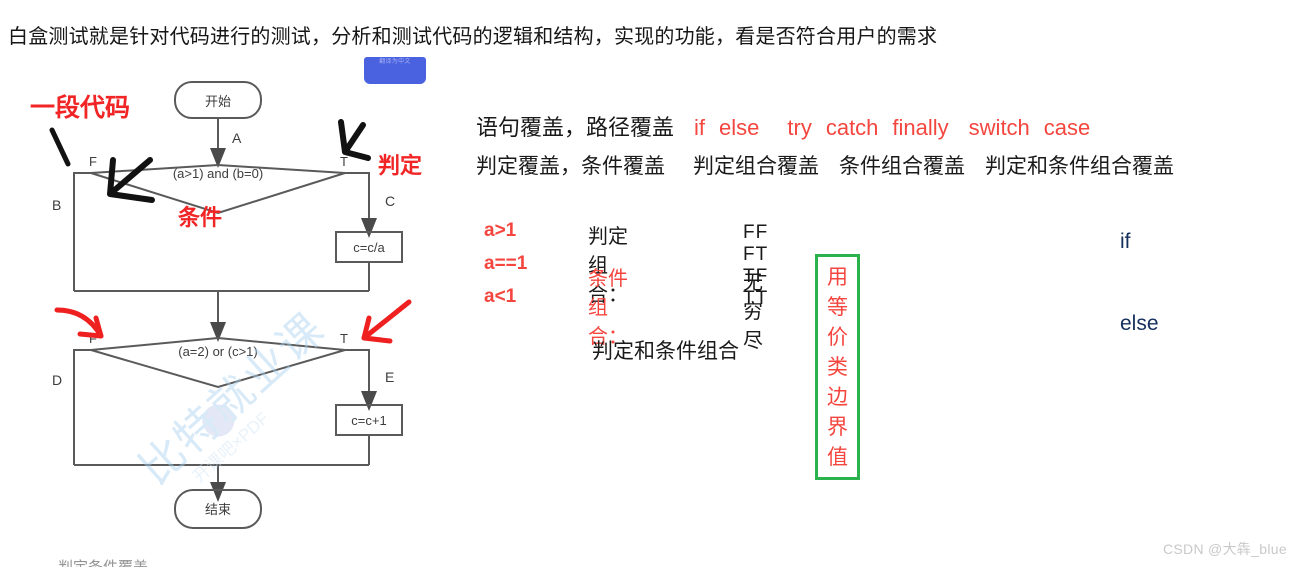  I want to click on flow-decision1-label: (a>1) and (b=0), so click(218, 173).